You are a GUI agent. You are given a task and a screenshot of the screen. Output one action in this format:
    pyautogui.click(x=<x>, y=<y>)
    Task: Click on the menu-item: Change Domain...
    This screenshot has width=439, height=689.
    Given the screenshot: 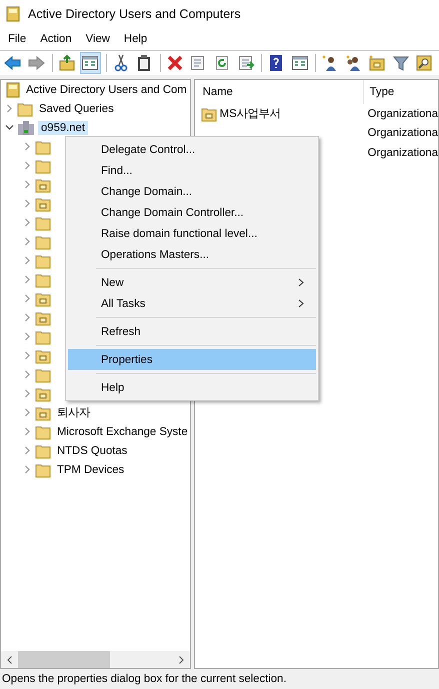 What is the action you would take?
    pyautogui.click(x=192, y=191)
    